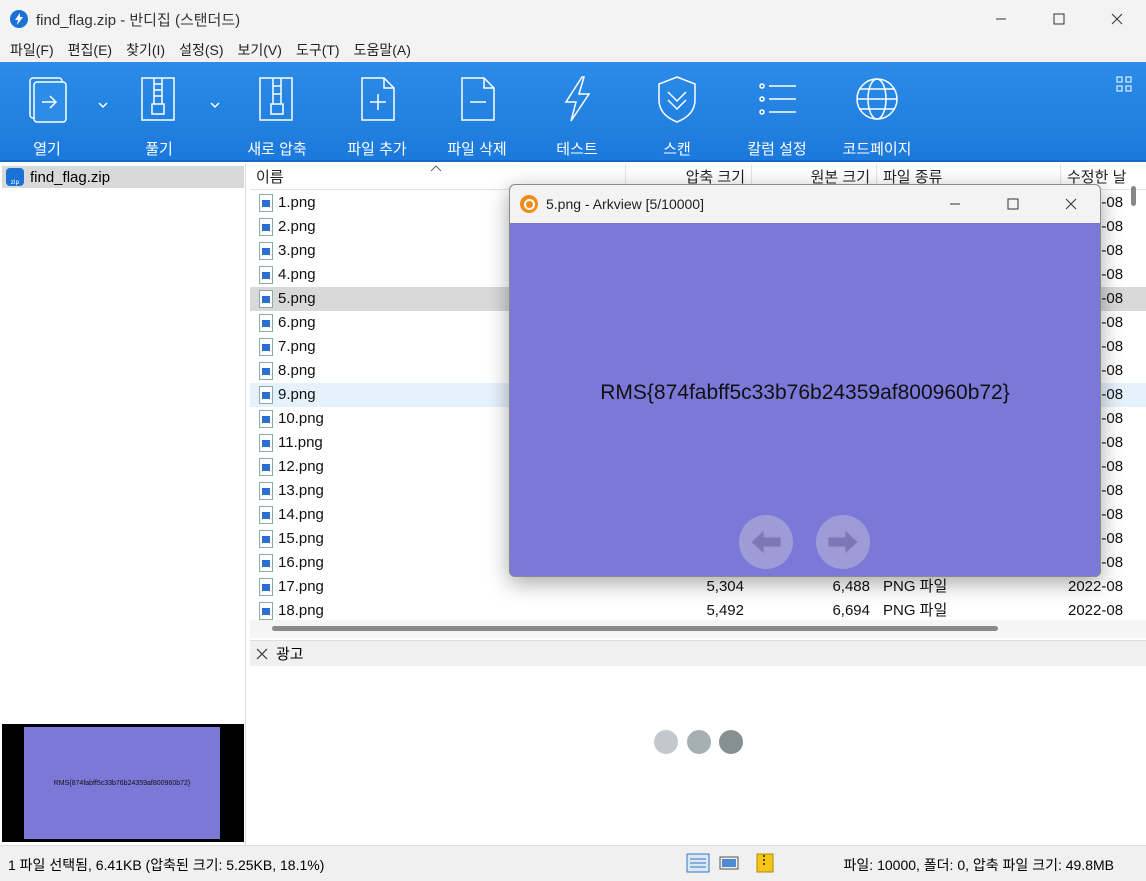 This screenshot has width=1146, height=881. What do you see at coordinates (145, 50) in the screenshot?
I see `menu-find: 찾기(I)` at bounding box center [145, 50].